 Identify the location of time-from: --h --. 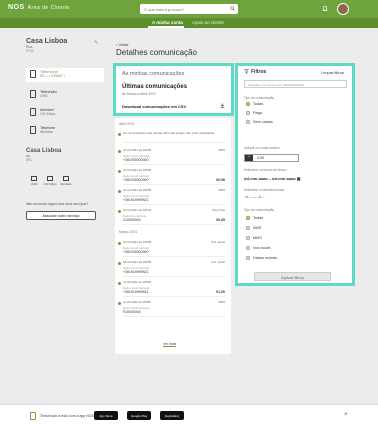
(248, 197).